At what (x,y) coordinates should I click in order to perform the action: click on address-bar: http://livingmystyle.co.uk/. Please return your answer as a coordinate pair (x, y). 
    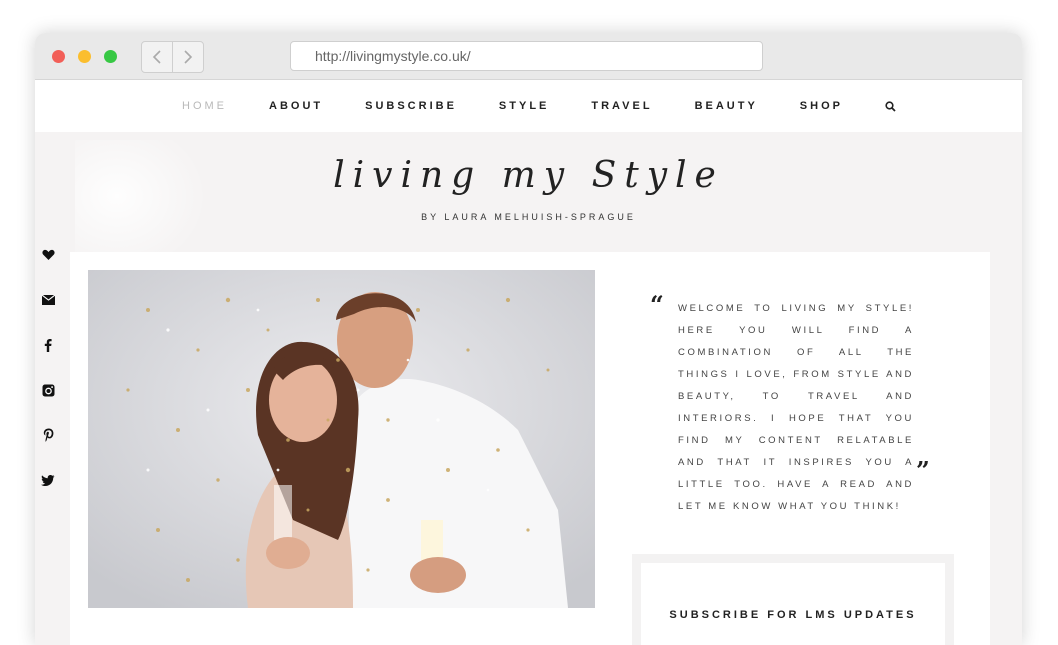
    Looking at the image, I should click on (526, 56).